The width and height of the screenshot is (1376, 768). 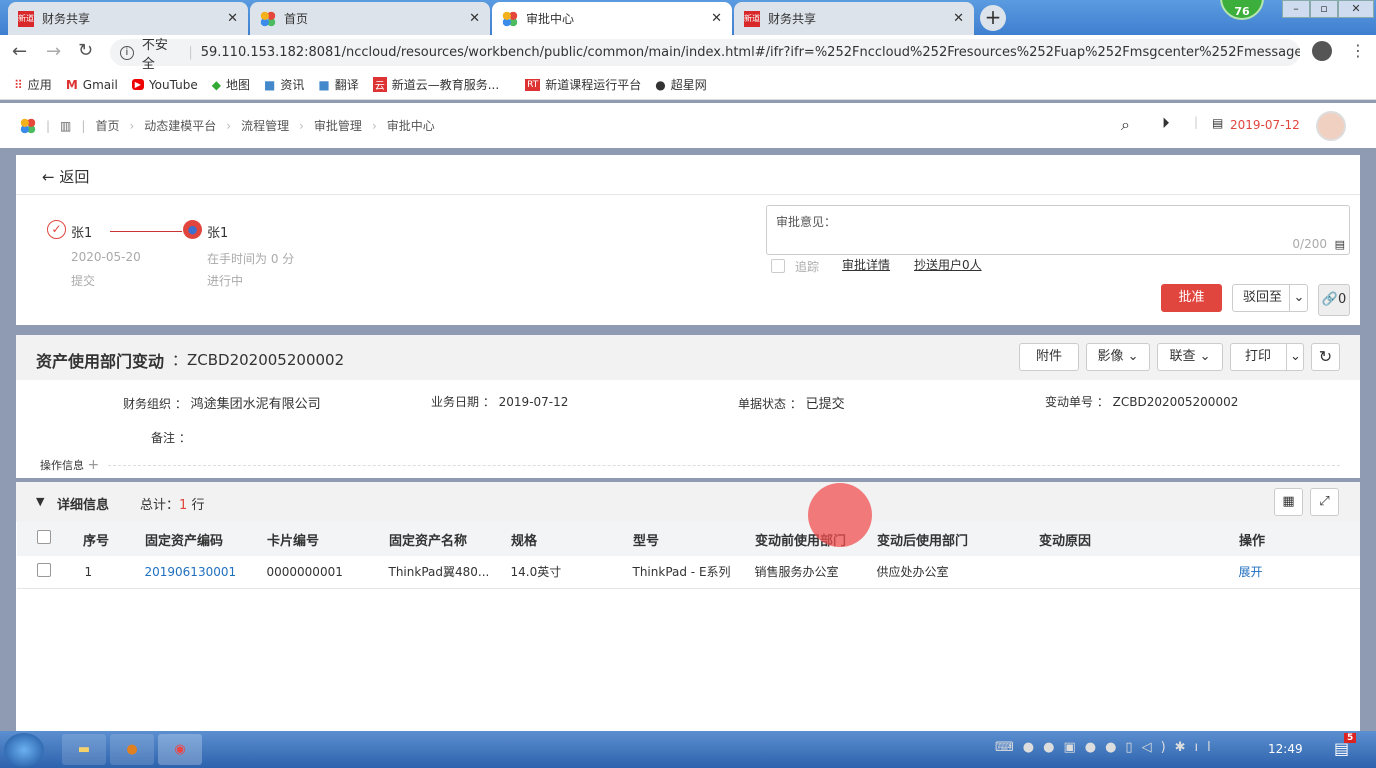 What do you see at coordinates (1285, 749) in the screenshot?
I see `clock: 12:49` at bounding box center [1285, 749].